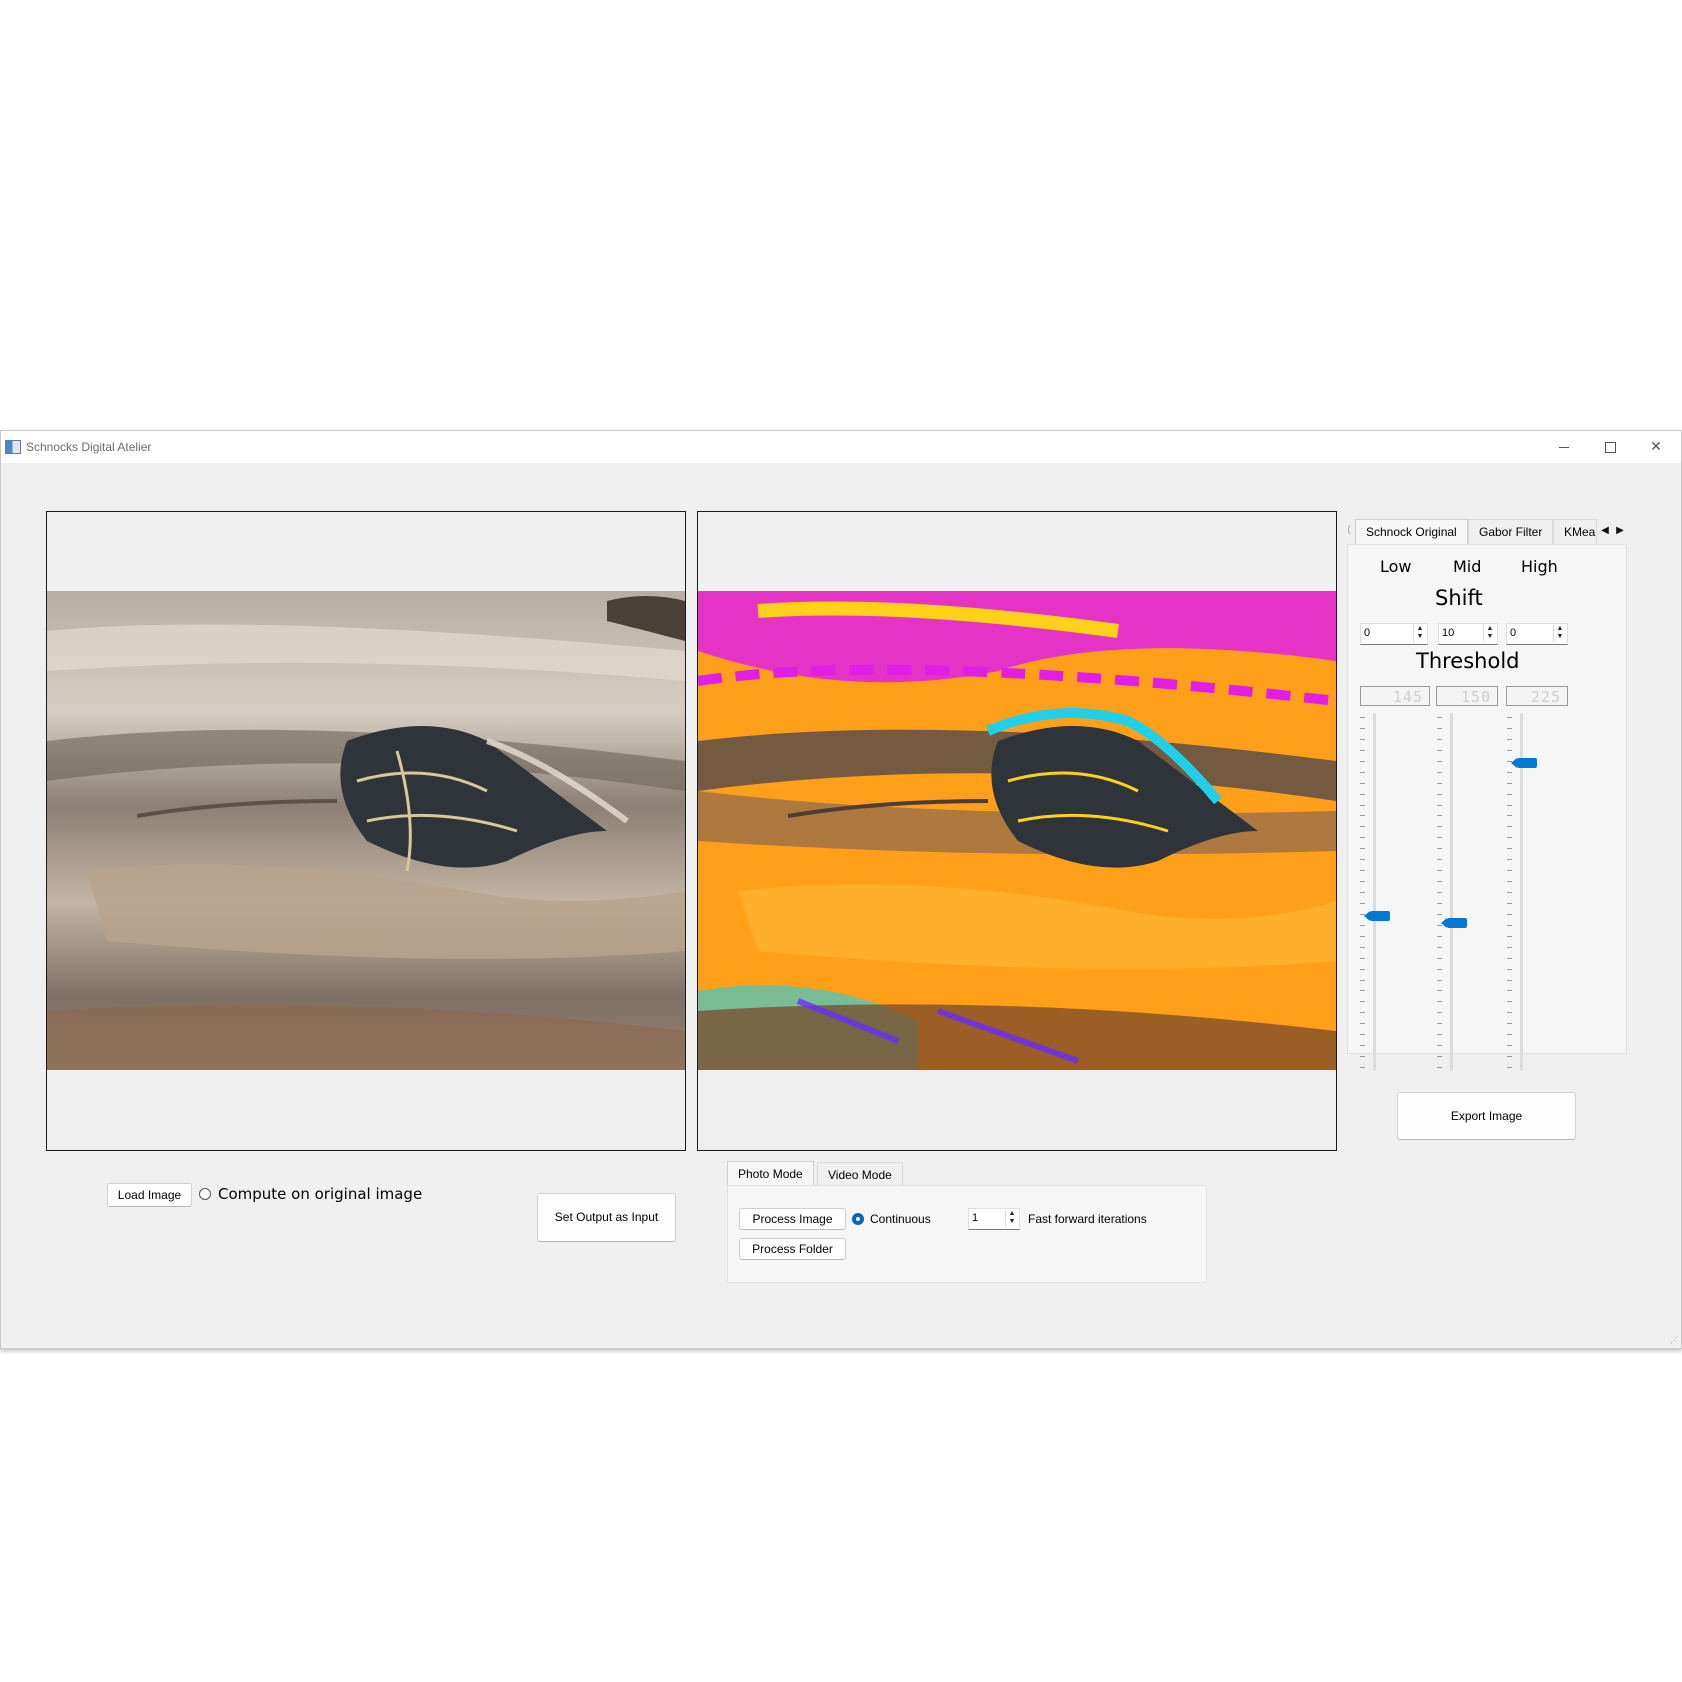 The image size is (1682, 1682). I want to click on threshold-high-slider, so click(1522, 892).